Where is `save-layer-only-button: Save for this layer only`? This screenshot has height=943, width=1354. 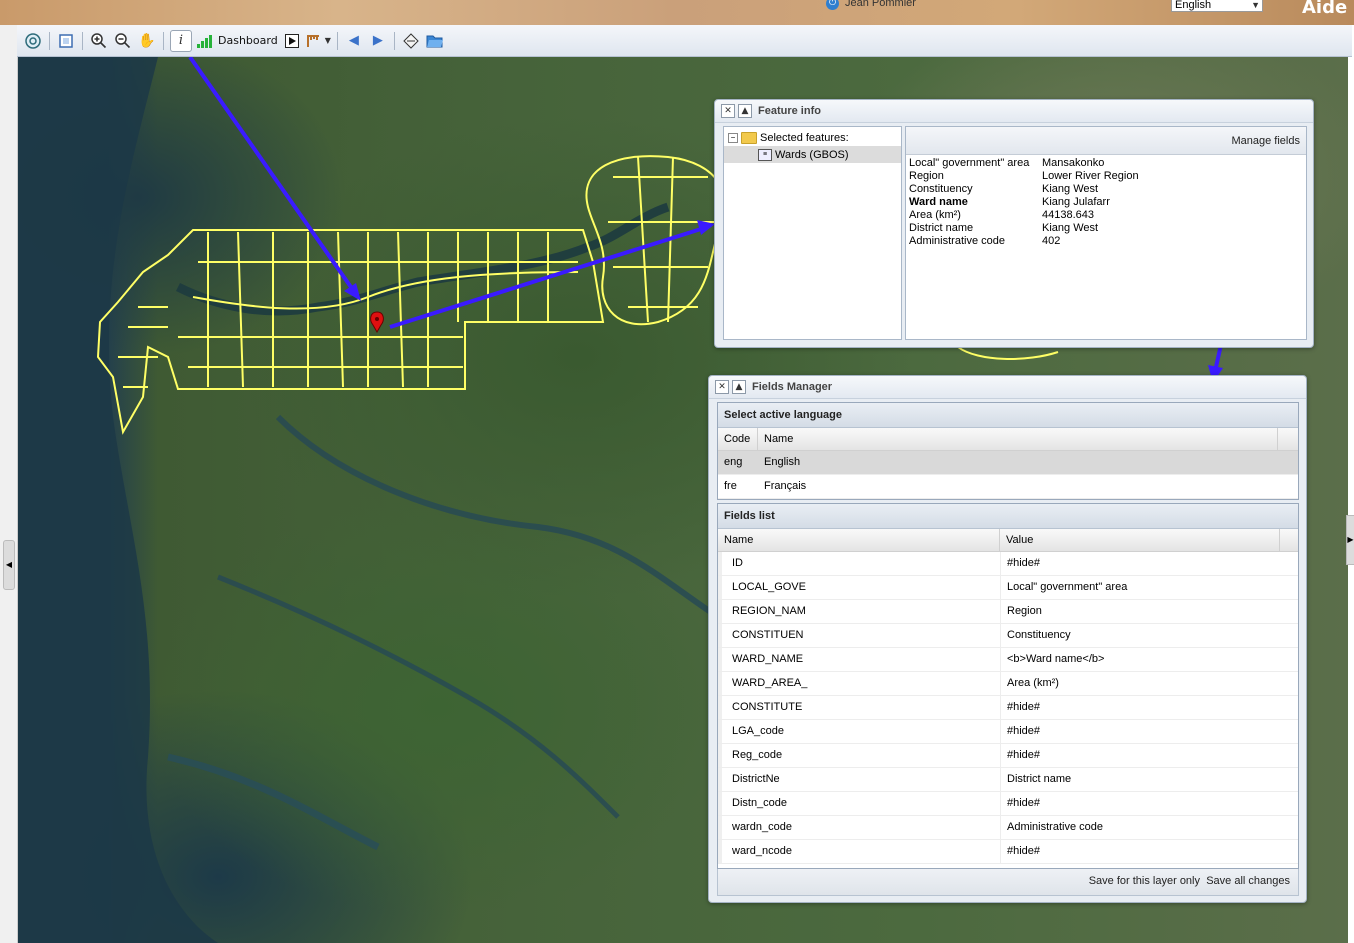
save-layer-only-button: Save for this layer only is located at coordinates (1144, 881).